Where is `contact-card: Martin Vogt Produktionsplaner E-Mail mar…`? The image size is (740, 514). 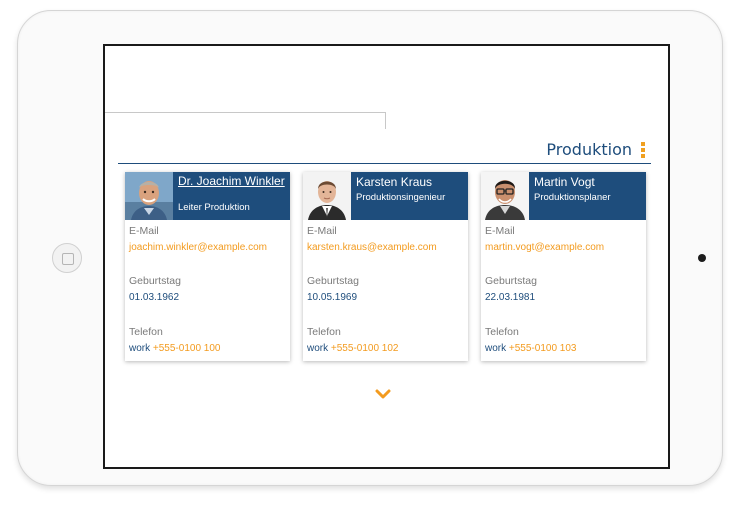
contact-card: Martin Vogt Produktionsplaner E-Mail mar… is located at coordinates (563, 266).